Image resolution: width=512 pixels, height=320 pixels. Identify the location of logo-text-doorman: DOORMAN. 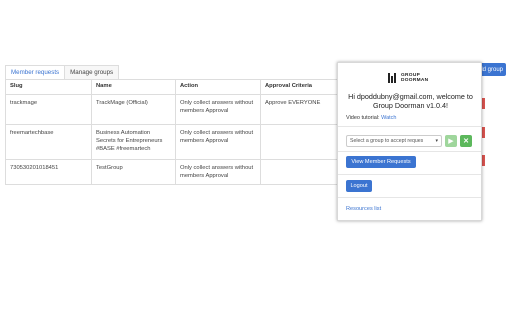
(415, 80).